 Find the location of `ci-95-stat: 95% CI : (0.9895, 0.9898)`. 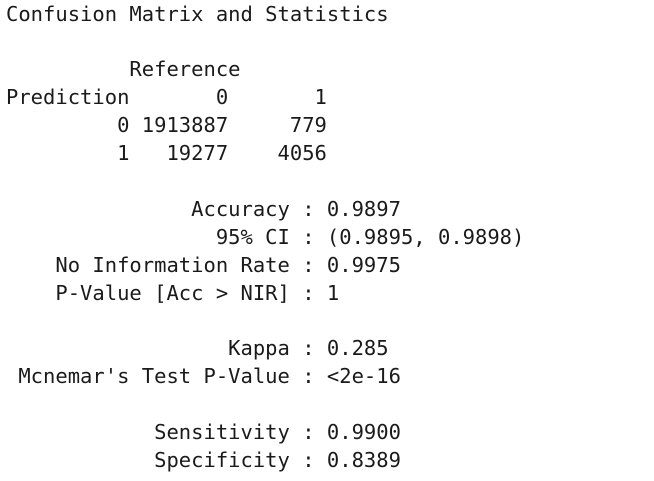

ci-95-stat: 95% CI : (0.9895, 0.9898) is located at coordinates (265, 237).